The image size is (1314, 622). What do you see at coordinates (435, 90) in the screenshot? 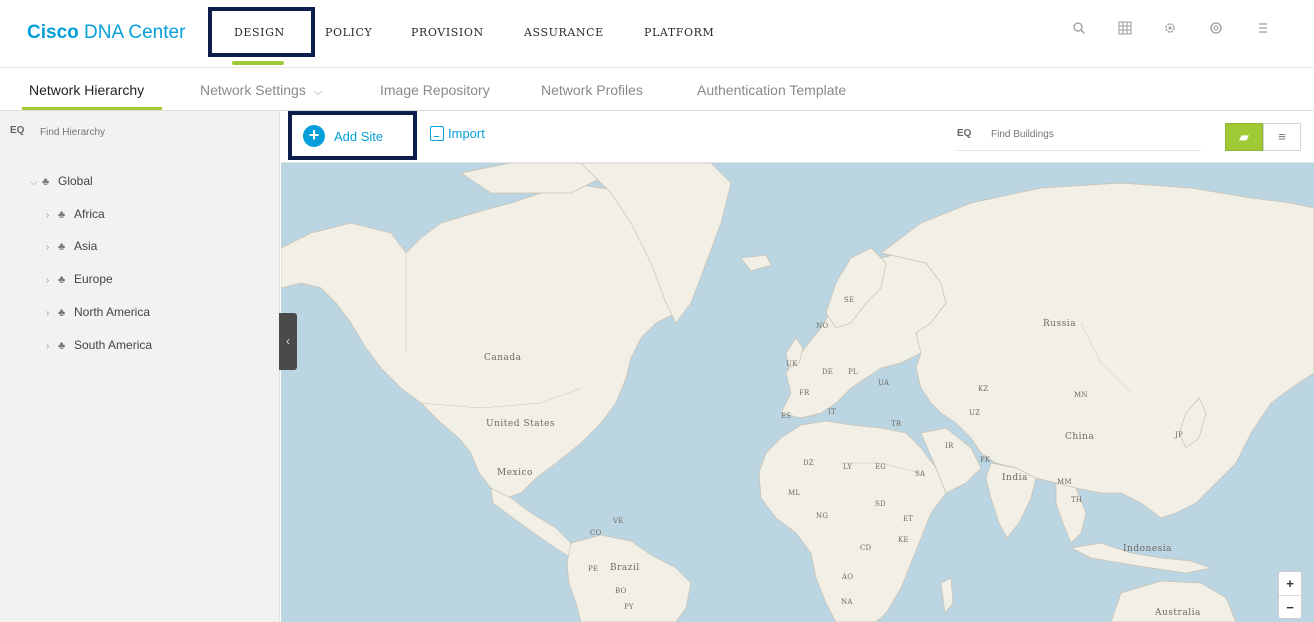
I see `tab-image-repository: Image Repository` at bounding box center [435, 90].